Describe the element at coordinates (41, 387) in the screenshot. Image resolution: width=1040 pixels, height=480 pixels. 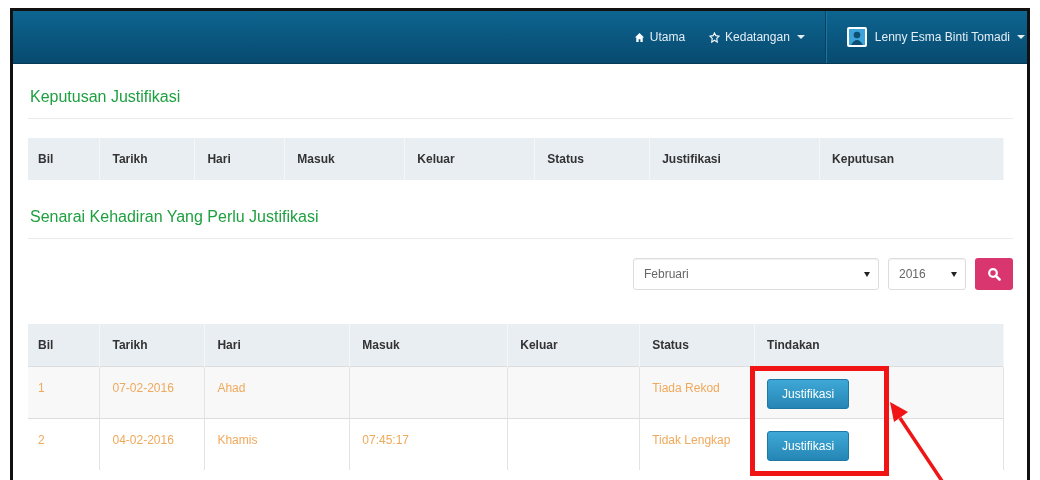
I see `table-cell: 1` at that location.